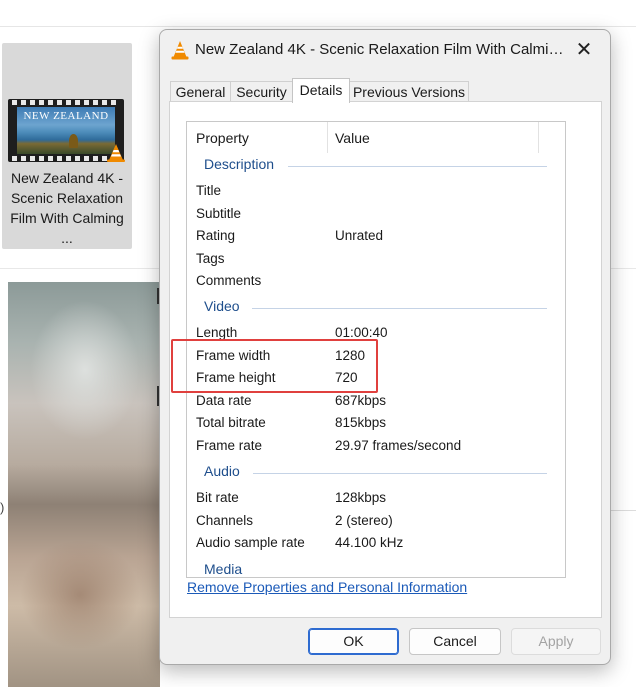 The width and height of the screenshot is (636, 687). What do you see at coordinates (219, 213) in the screenshot?
I see `property-name: Subtitle` at bounding box center [219, 213].